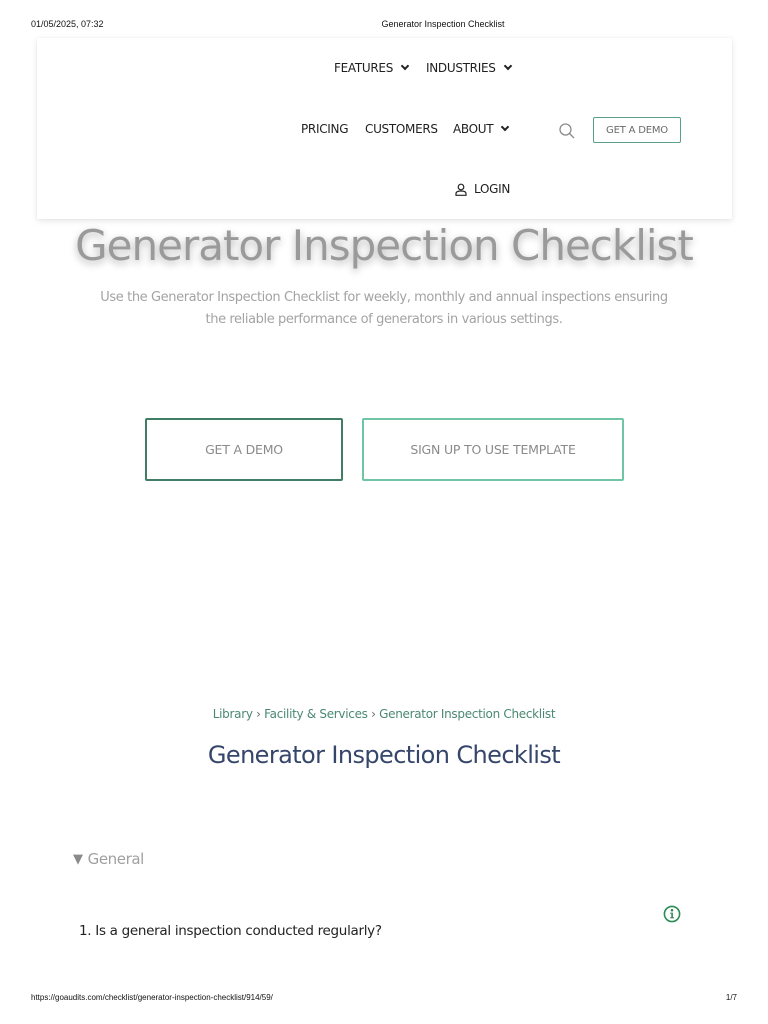  Describe the element at coordinates (731, 997) in the screenshot. I see `print-page-number: 1/7` at that location.